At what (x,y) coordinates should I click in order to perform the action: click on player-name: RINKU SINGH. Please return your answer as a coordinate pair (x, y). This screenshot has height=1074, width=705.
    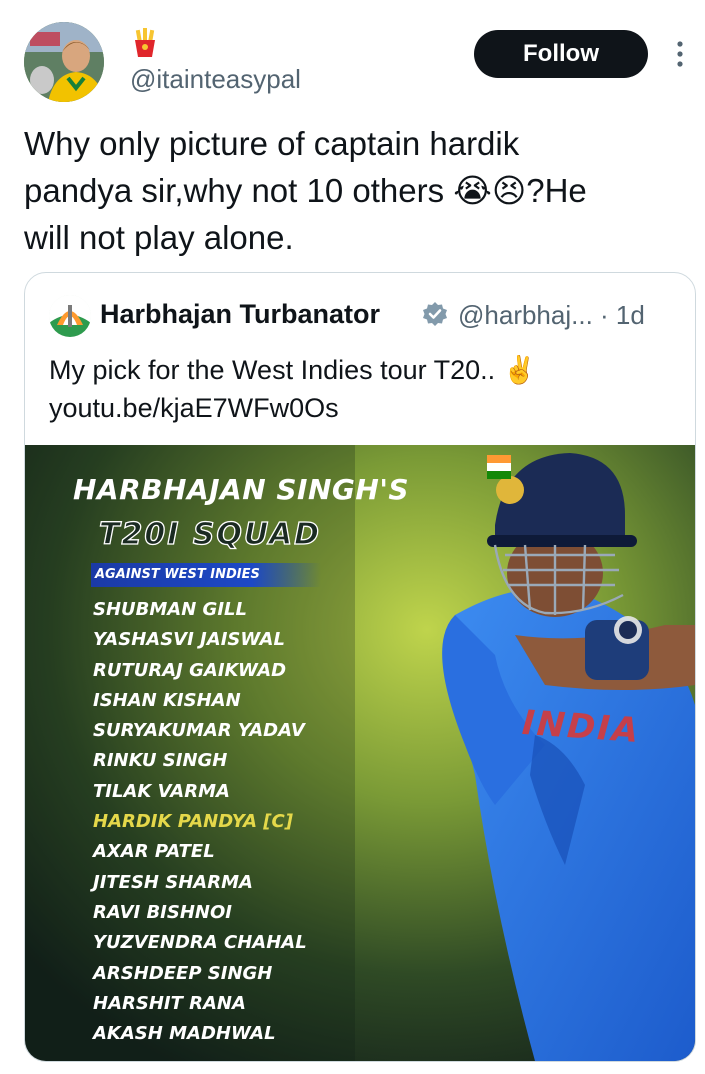
    Looking at the image, I should click on (160, 761).